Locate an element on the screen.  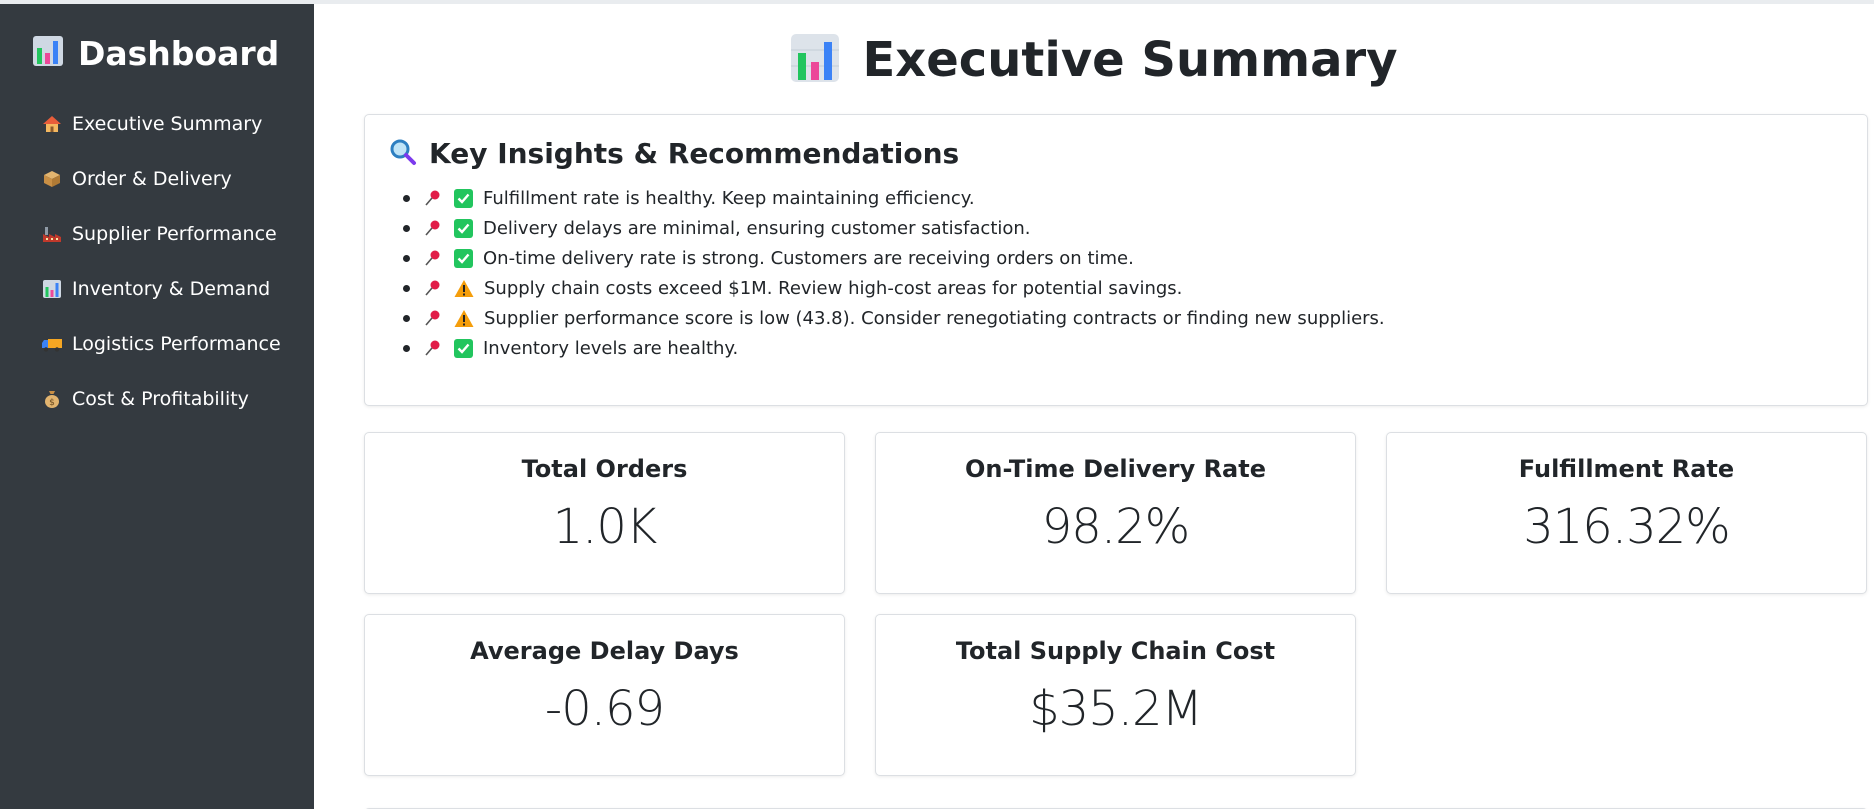
sidebar-item-cost-profitability: $ Cost & Profitability is located at coordinates (175, 398).